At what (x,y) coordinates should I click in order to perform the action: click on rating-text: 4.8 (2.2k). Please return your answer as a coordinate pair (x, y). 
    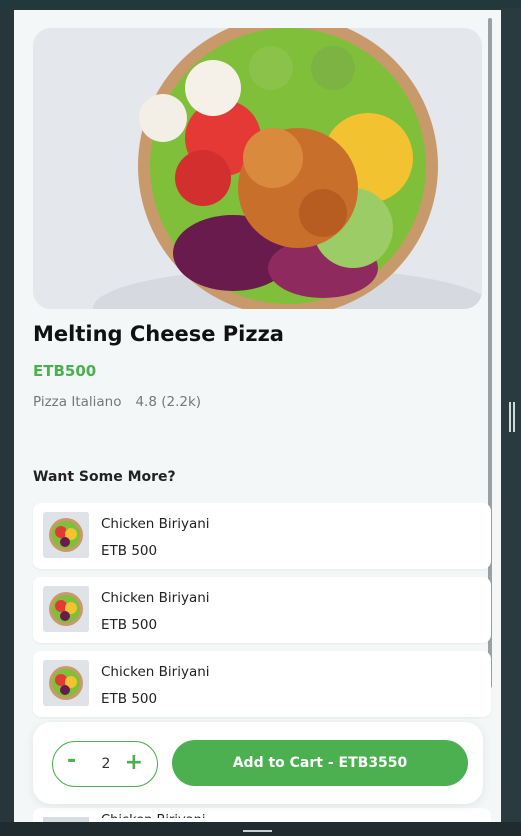
    Looking at the image, I should click on (168, 402).